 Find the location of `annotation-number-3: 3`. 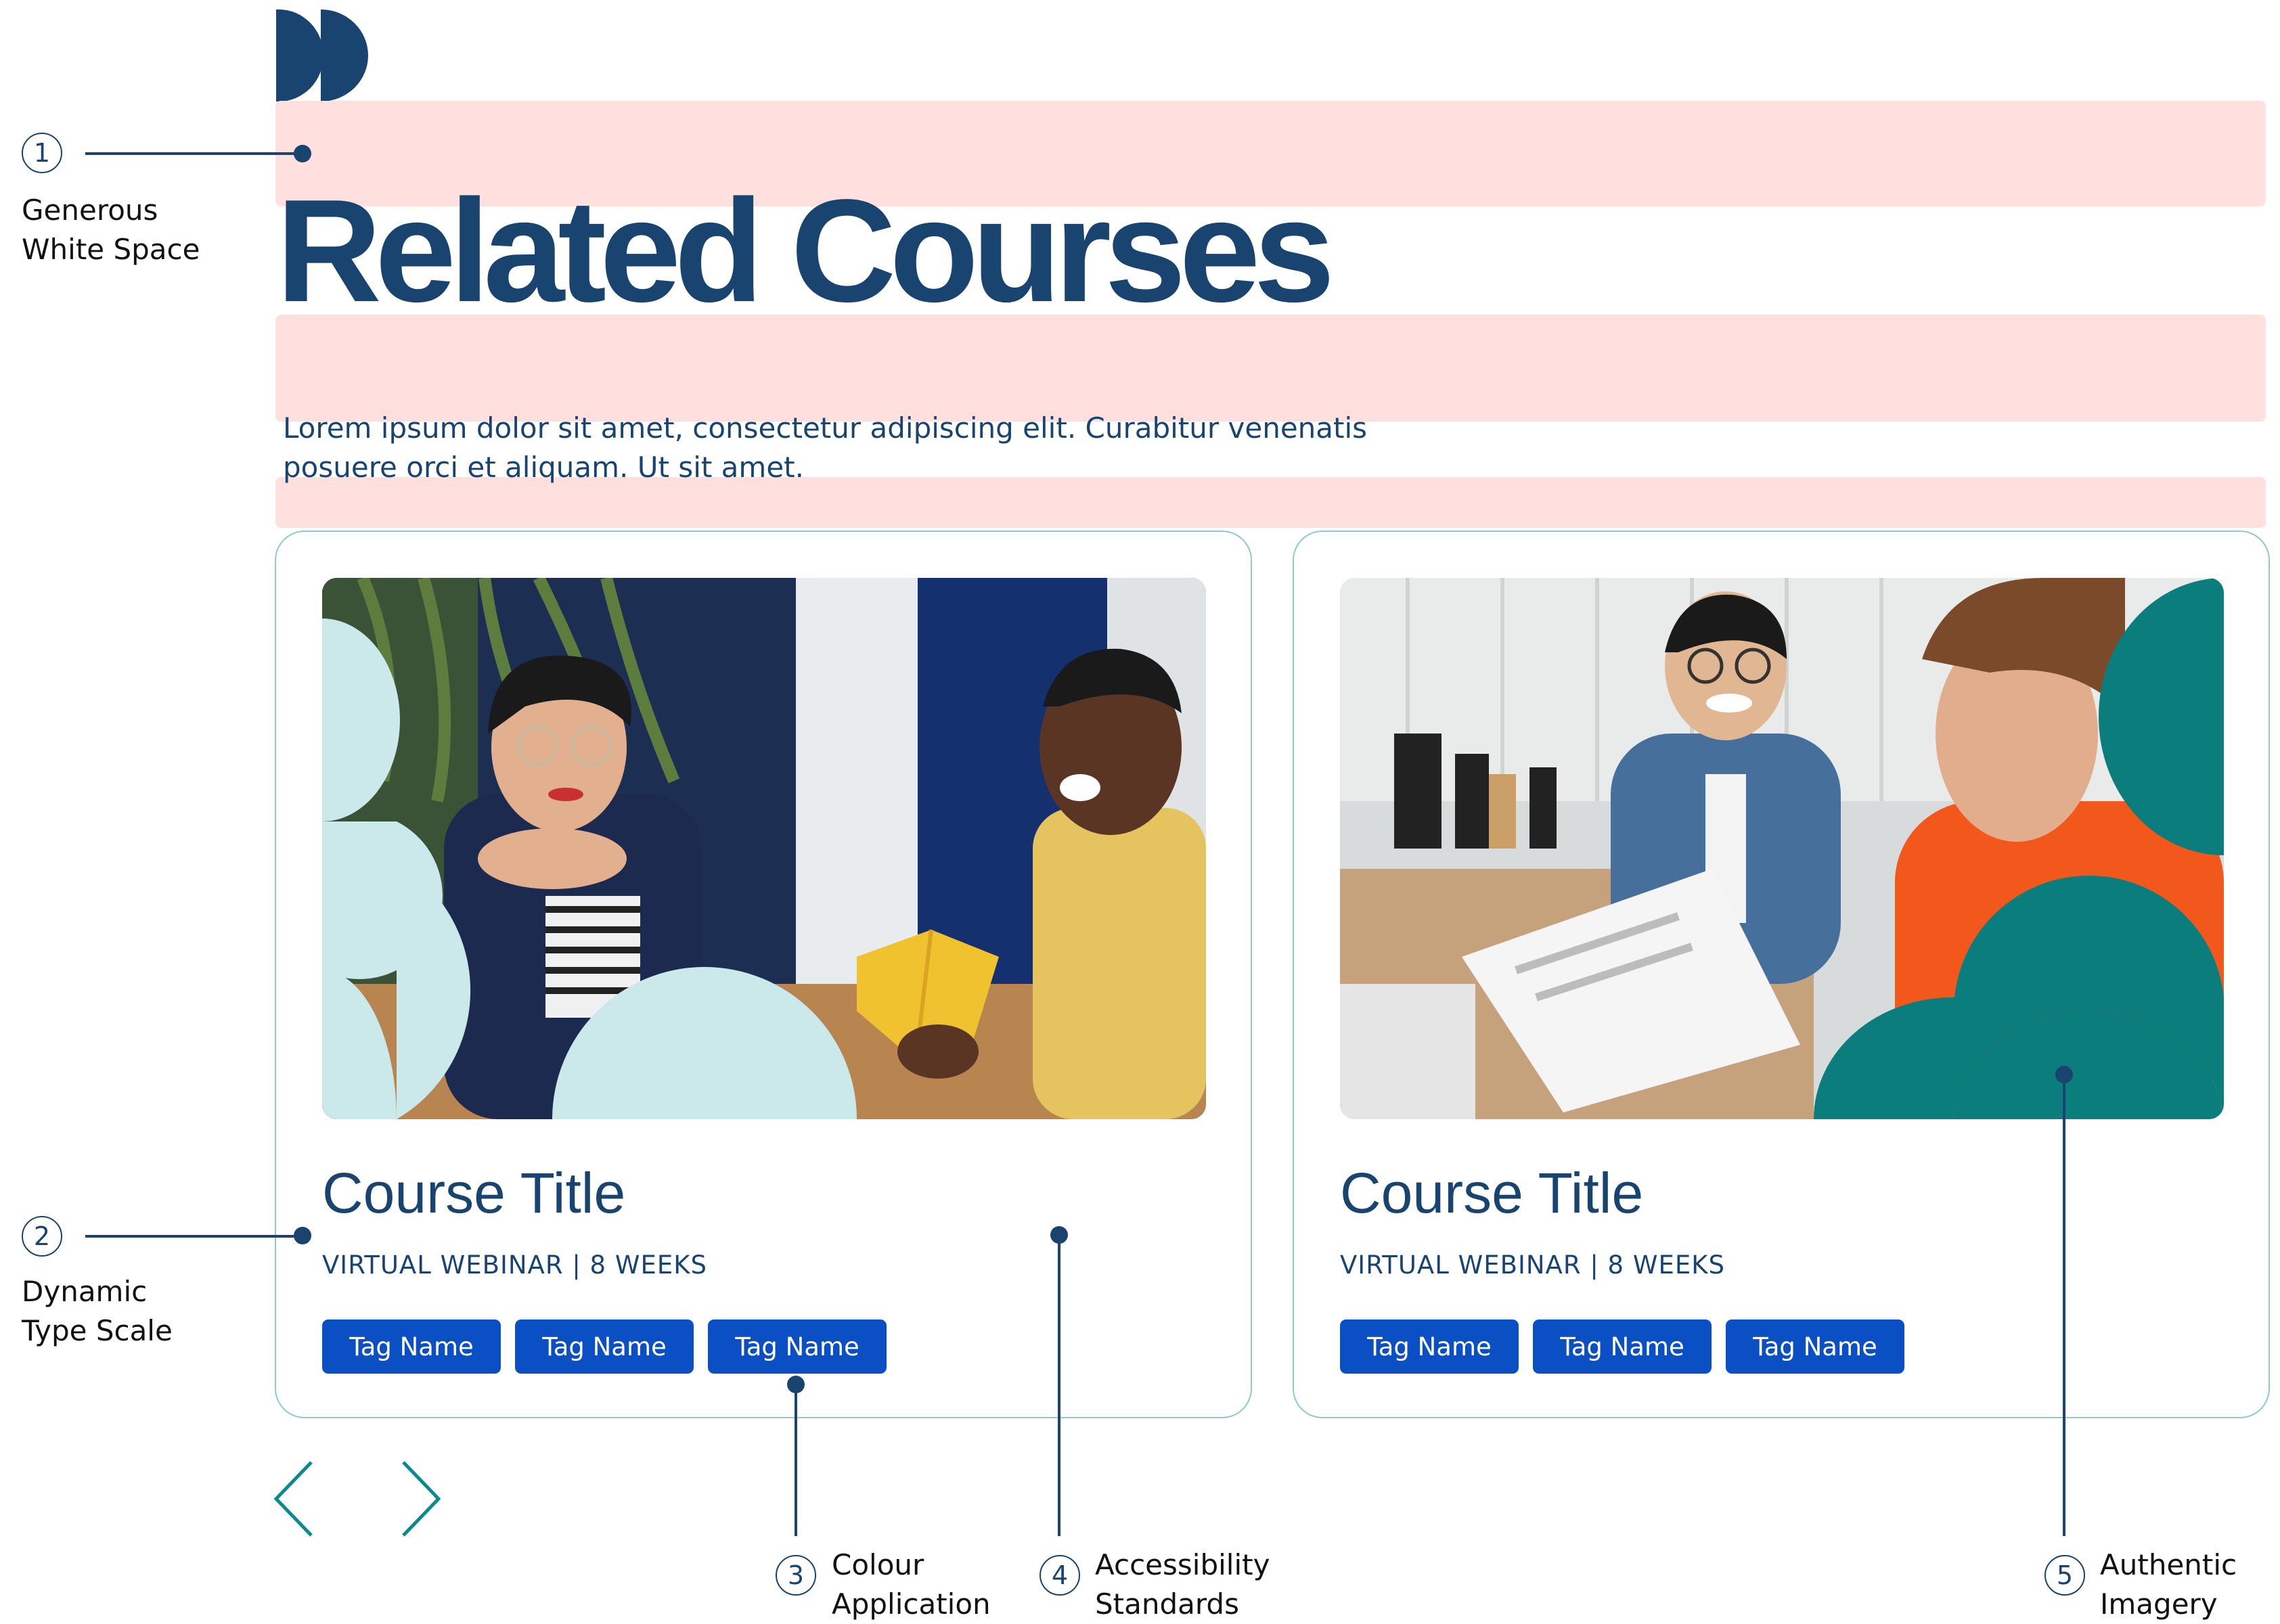

annotation-number-3: 3 is located at coordinates (796, 1575).